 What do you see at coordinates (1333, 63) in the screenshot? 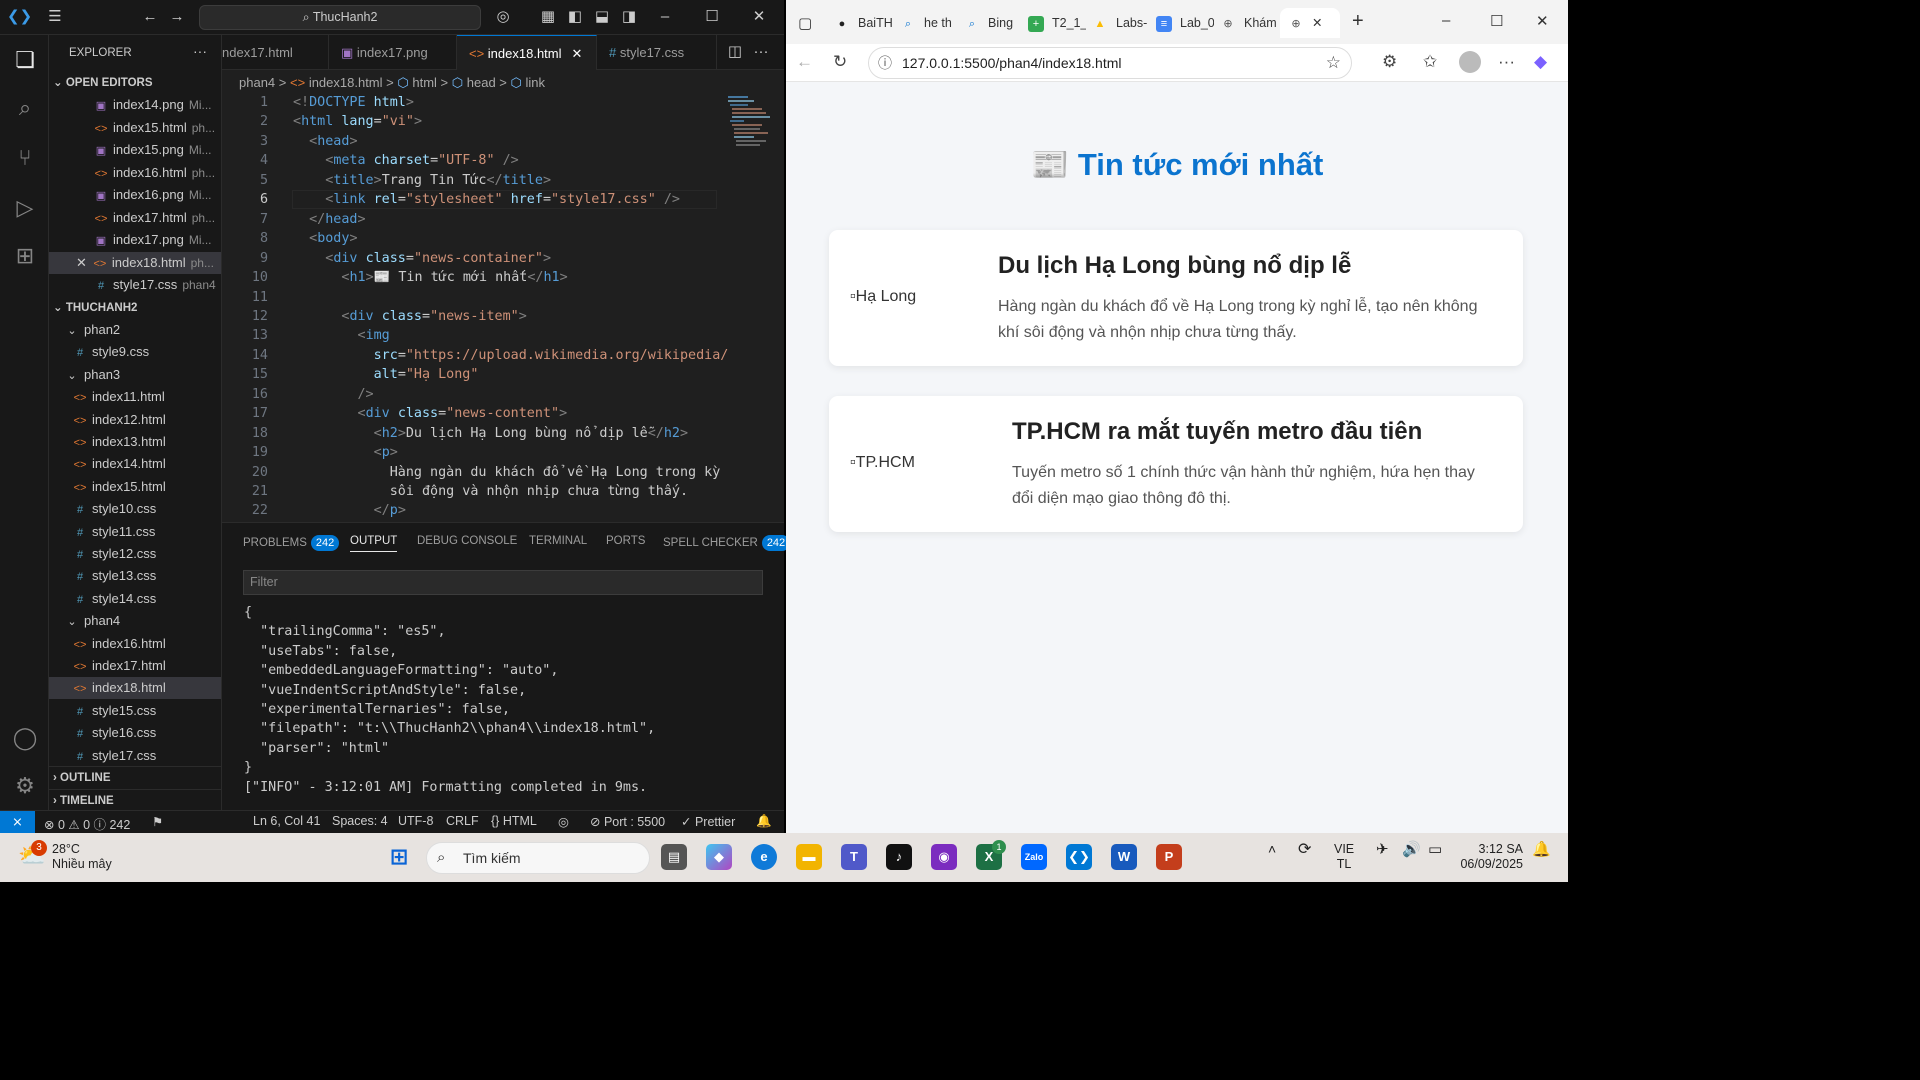
I see `favorite-star-icon: ☆` at bounding box center [1333, 63].